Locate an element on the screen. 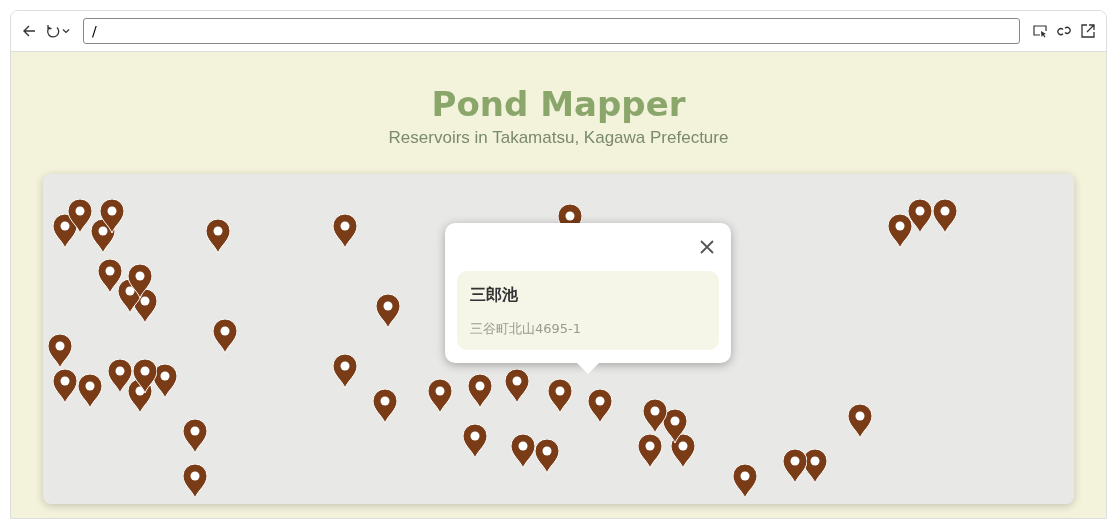 Image resolution: width=1117 pixels, height=520 pixels. external-link-icon is located at coordinates (1088, 31).